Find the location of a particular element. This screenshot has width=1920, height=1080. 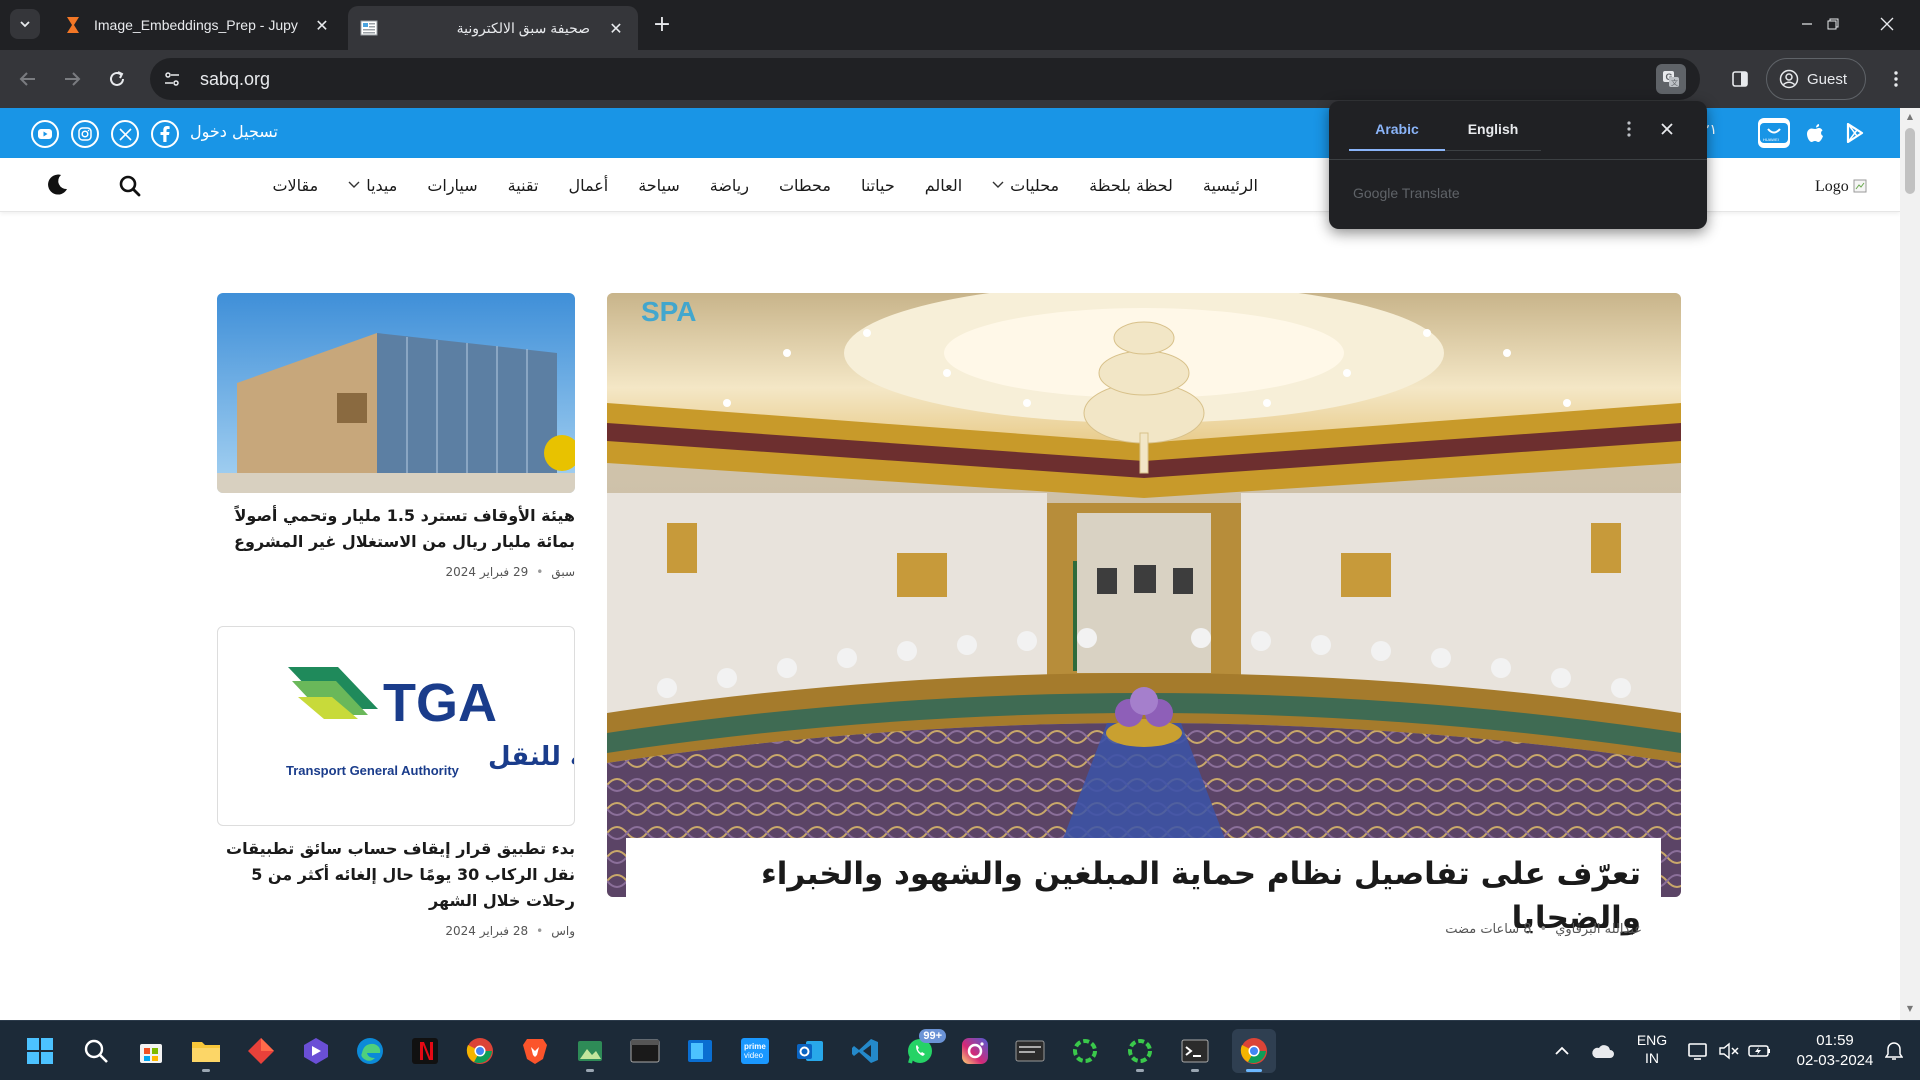

command-prompt-icon is located at coordinates (1195, 1051).